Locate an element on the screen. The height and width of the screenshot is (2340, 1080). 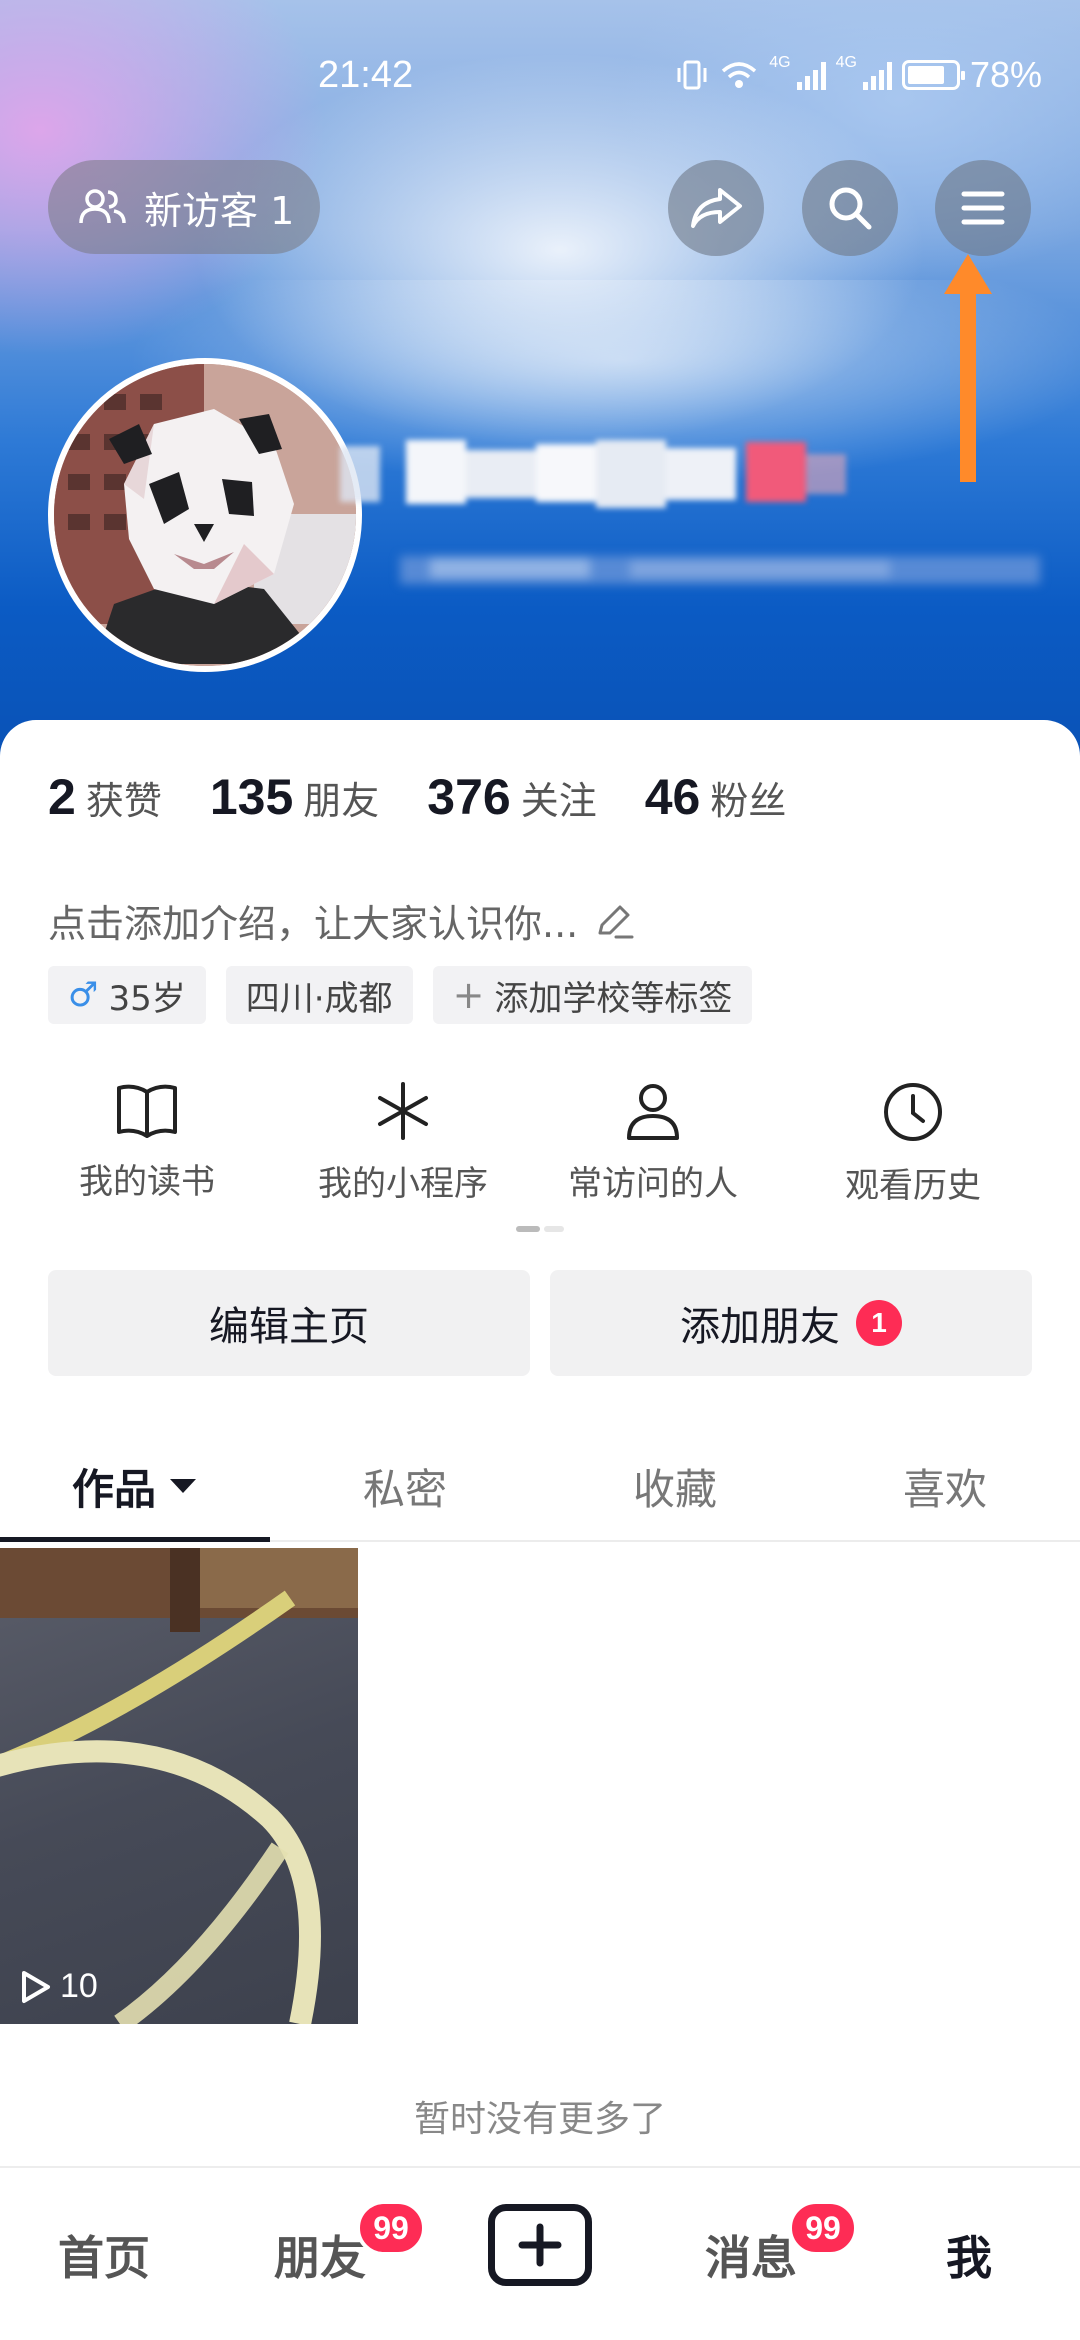
panda-avatar-image is located at coordinates (205, 515).